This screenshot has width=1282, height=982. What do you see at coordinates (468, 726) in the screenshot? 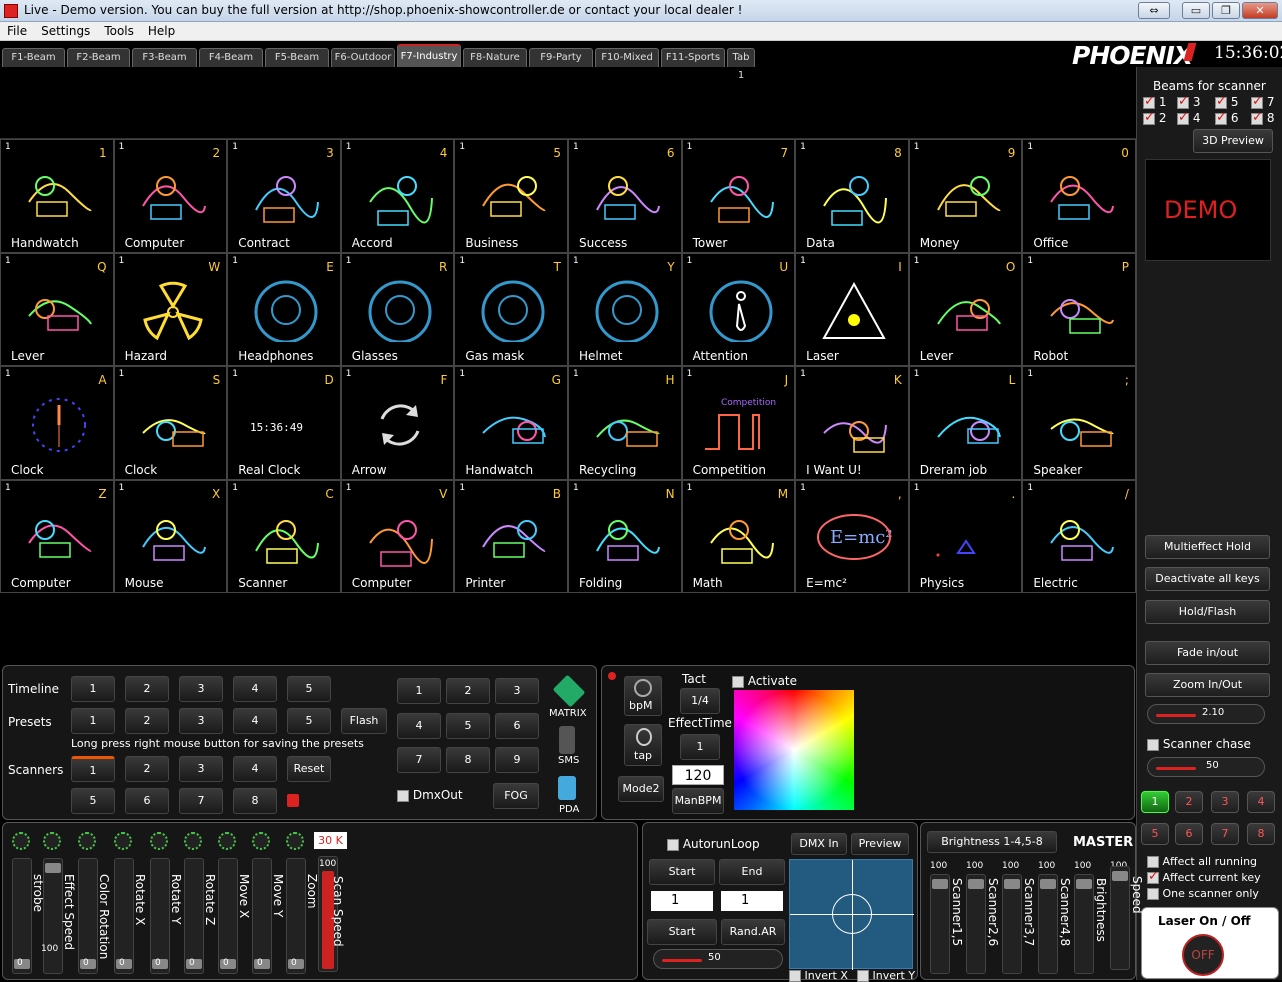
I see `numpad-5-button: 5` at bounding box center [468, 726].